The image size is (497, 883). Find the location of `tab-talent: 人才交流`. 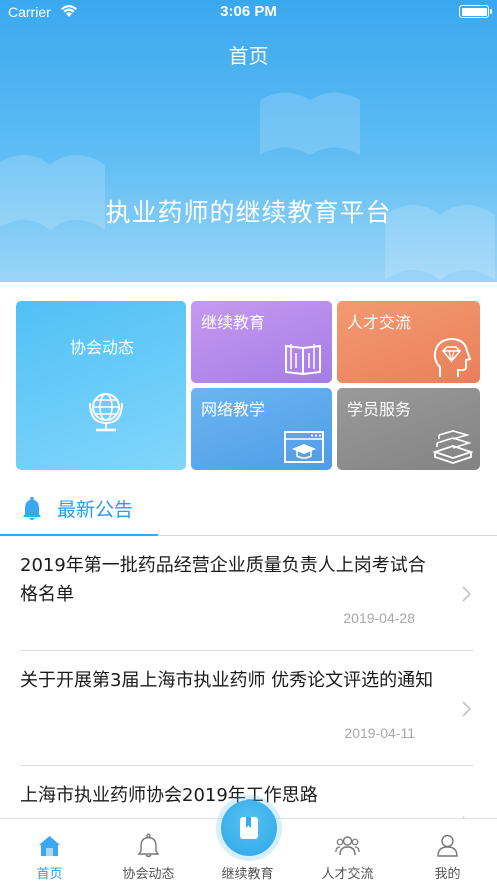

tab-talent: 人才交流 is located at coordinates (347, 851).